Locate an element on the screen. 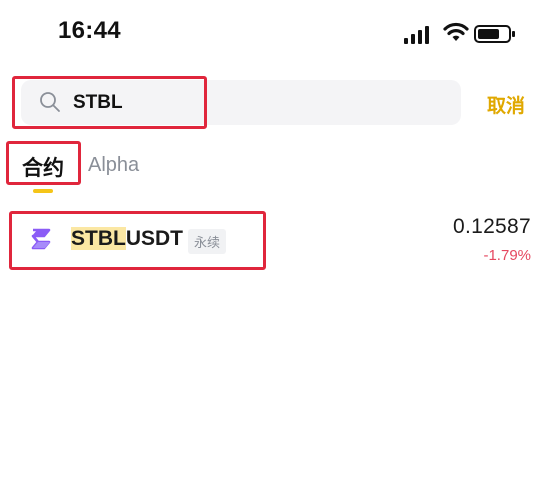 The height and width of the screenshot is (503, 555). tab-alpha: Alpha is located at coordinates (113, 165).